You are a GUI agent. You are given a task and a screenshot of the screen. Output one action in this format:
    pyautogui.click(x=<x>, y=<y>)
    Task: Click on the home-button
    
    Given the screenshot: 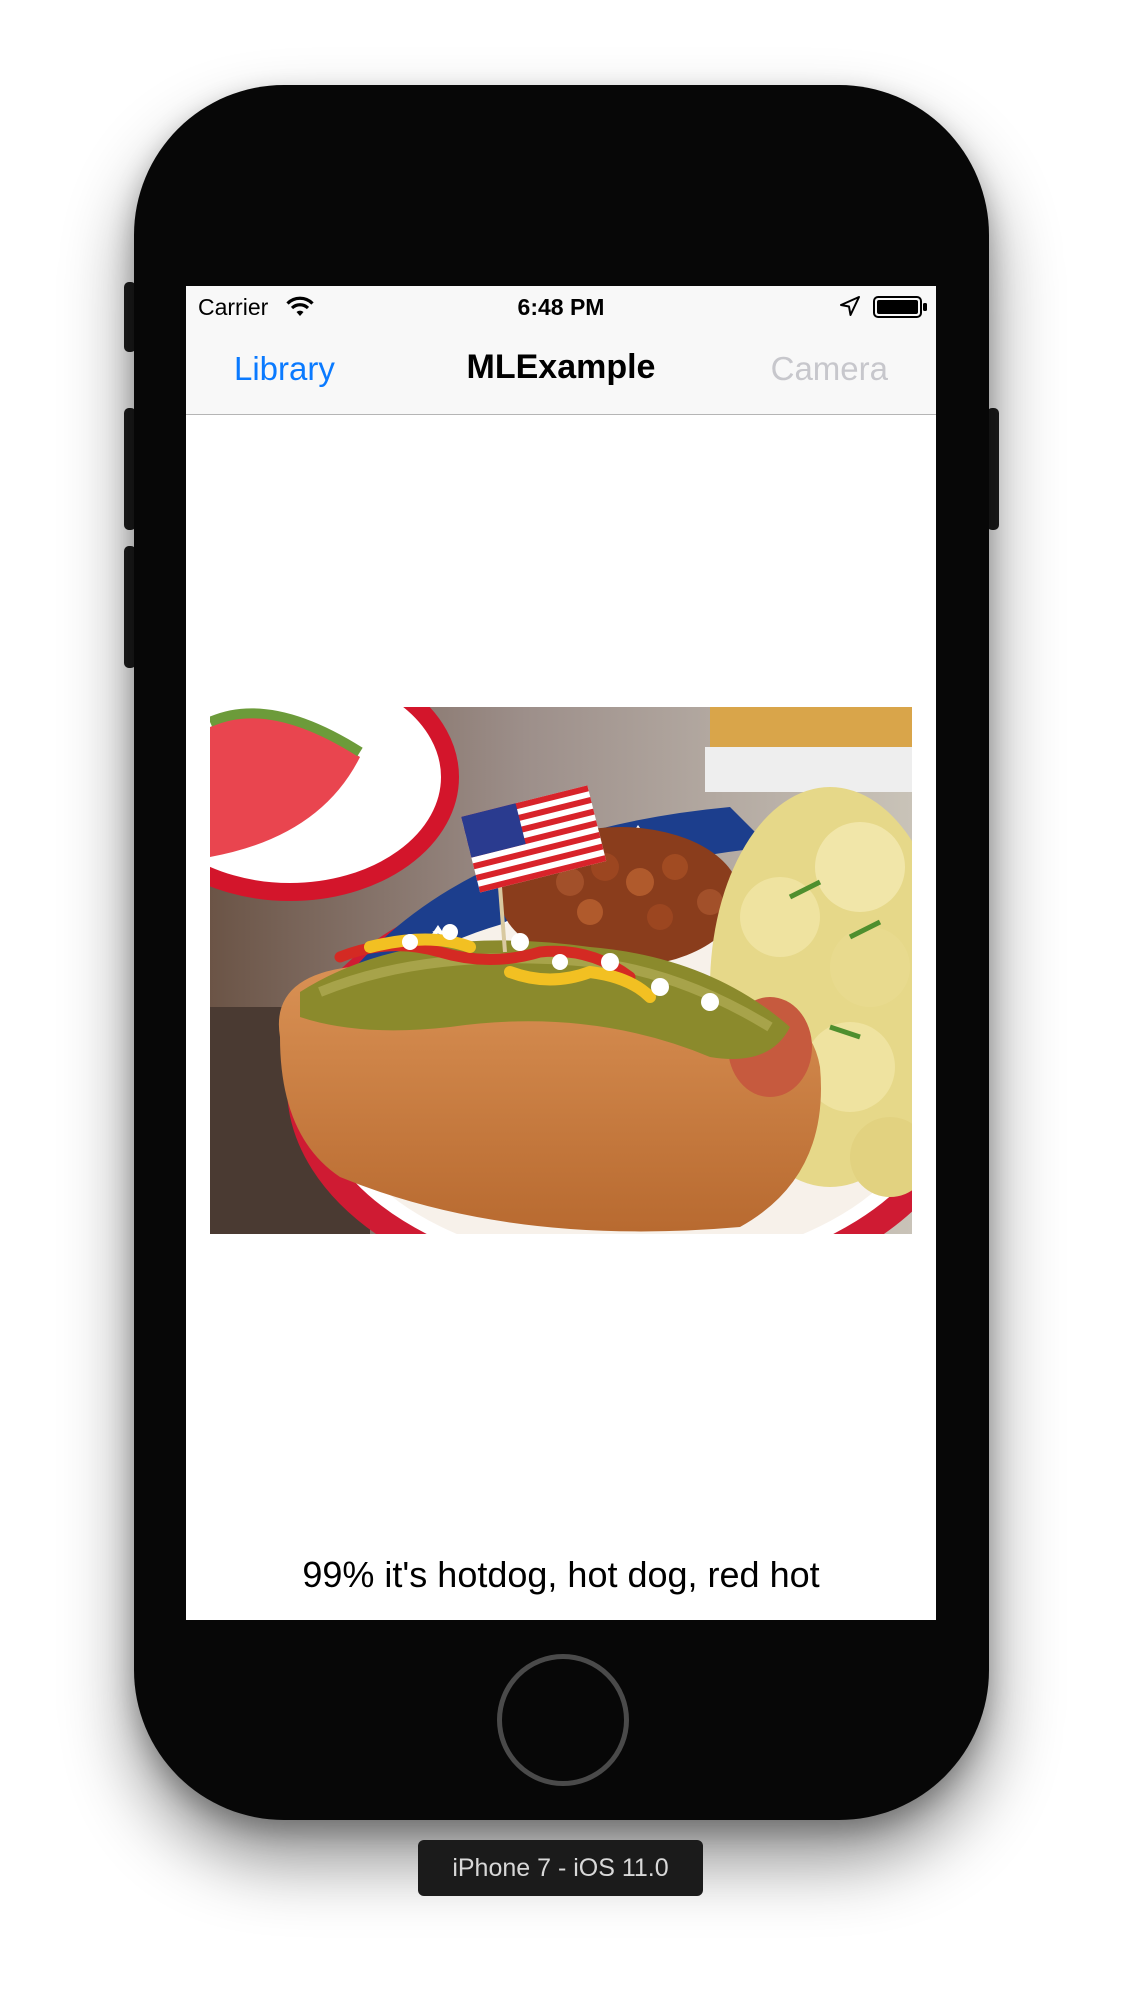 What is the action you would take?
    pyautogui.click(x=563, y=1720)
    